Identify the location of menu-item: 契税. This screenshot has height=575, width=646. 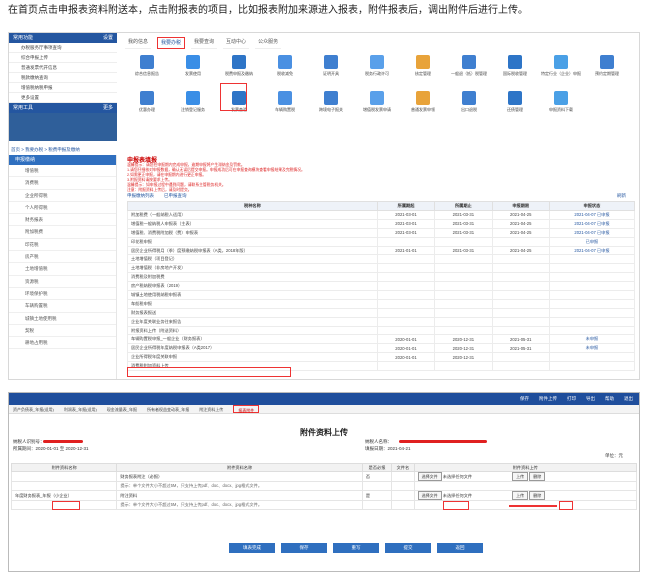
(62, 331).